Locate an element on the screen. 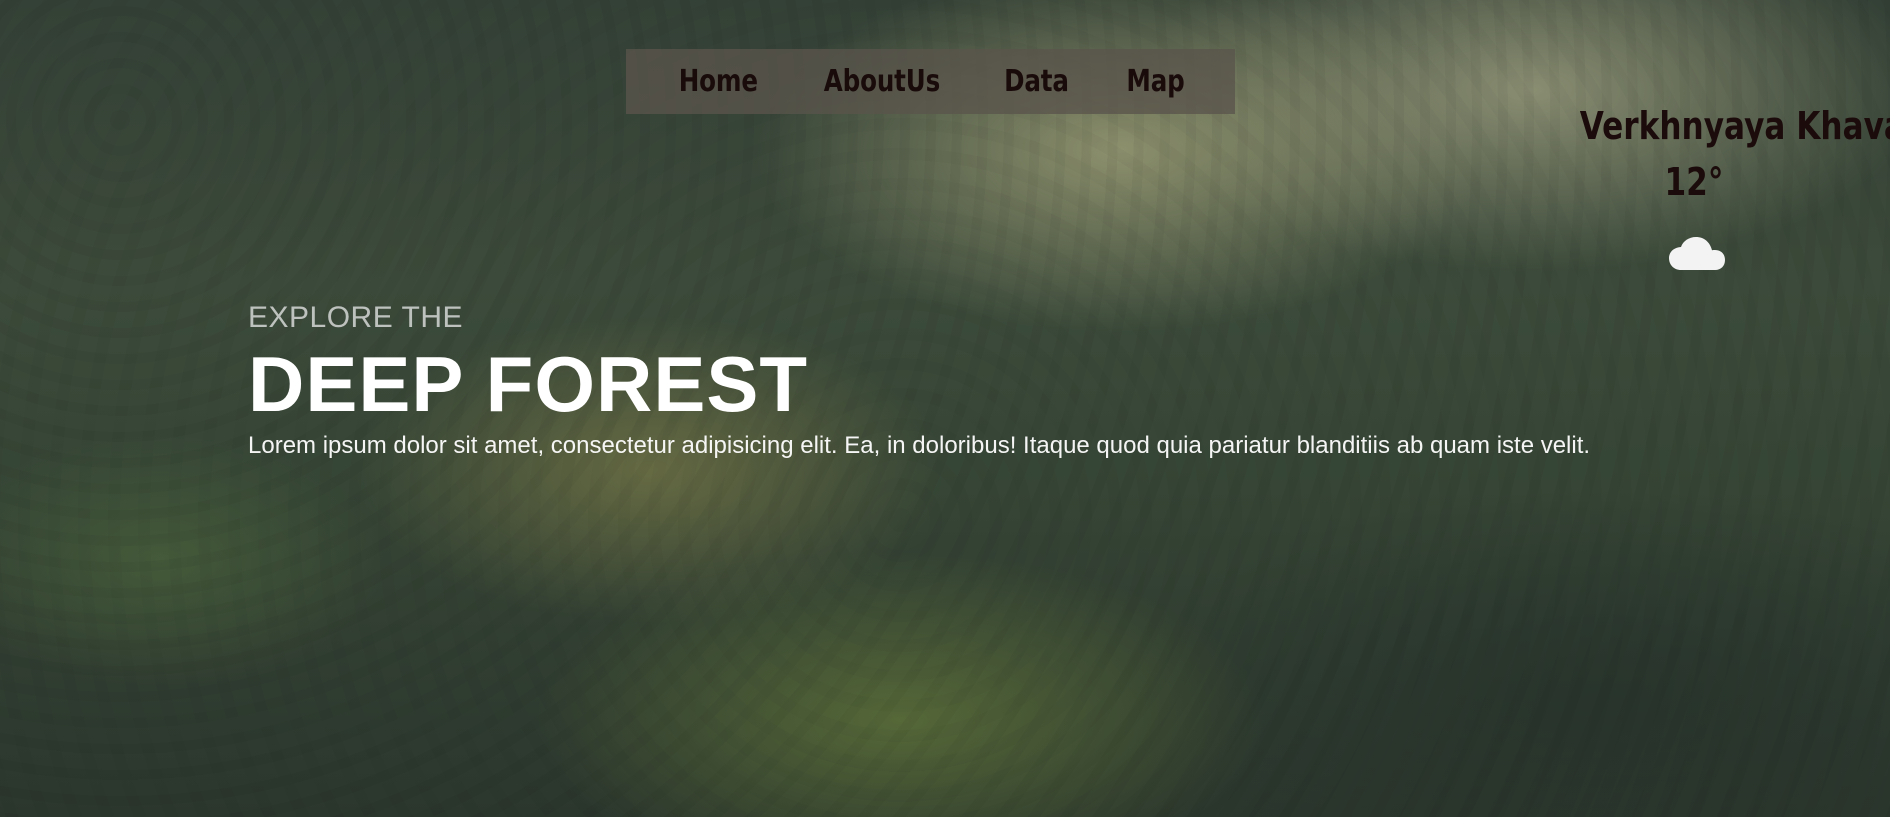 This screenshot has width=1890, height=817. hero-kicker: EXPLORE THE is located at coordinates (356, 317).